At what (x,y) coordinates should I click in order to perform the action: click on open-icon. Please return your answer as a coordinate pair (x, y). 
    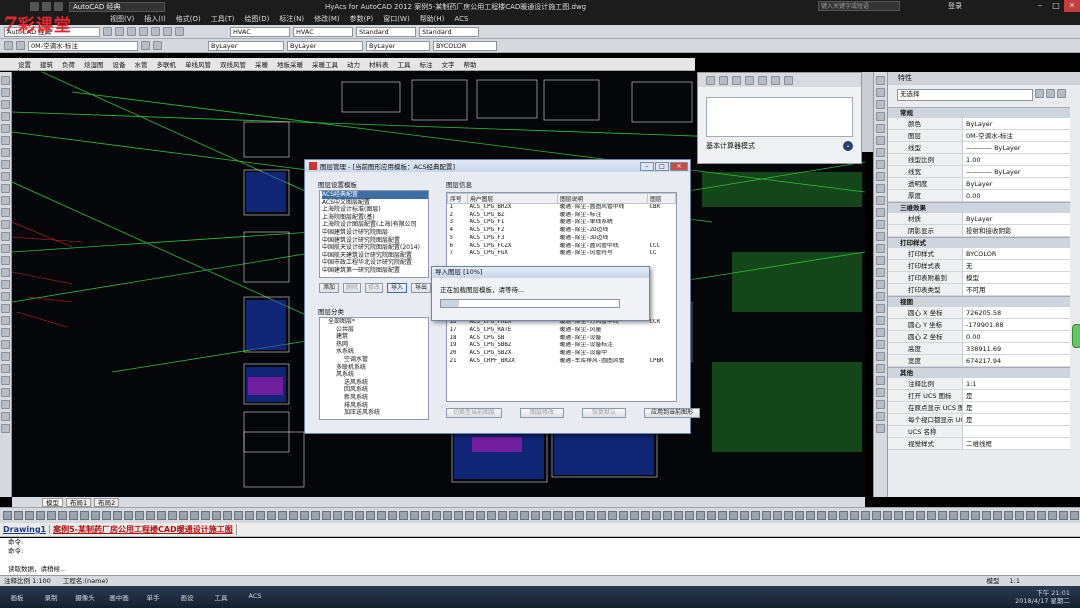
    Looking at the image, I should click on (46, 6).